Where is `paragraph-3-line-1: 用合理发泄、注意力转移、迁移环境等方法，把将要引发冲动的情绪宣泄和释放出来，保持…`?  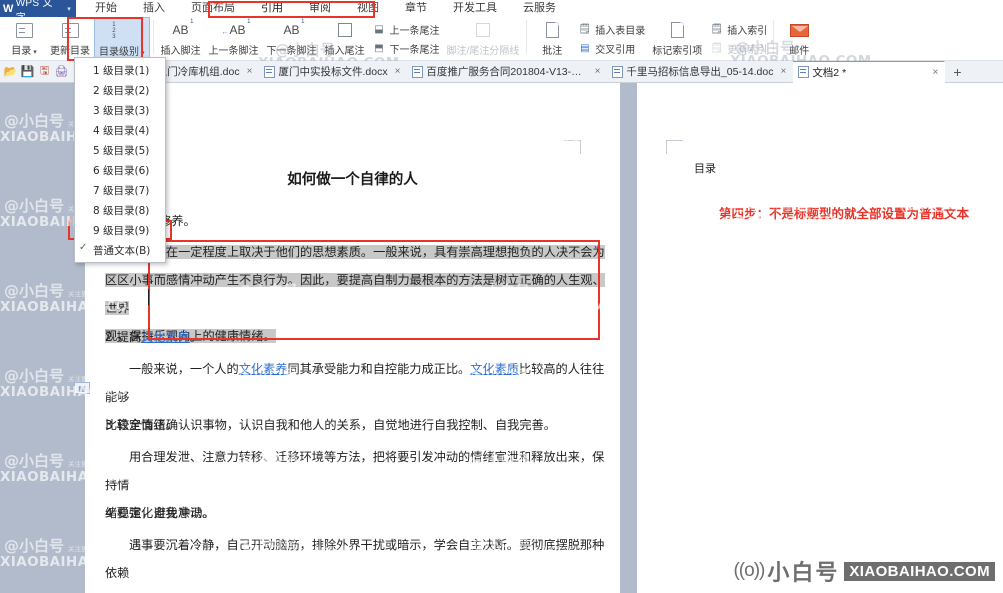 paragraph-3-line-1: 用合理发泄、注意力转移、迁移环境等方法，把将要引发冲动的情绪宣泄和释放出来，保持… is located at coordinates (355, 471).